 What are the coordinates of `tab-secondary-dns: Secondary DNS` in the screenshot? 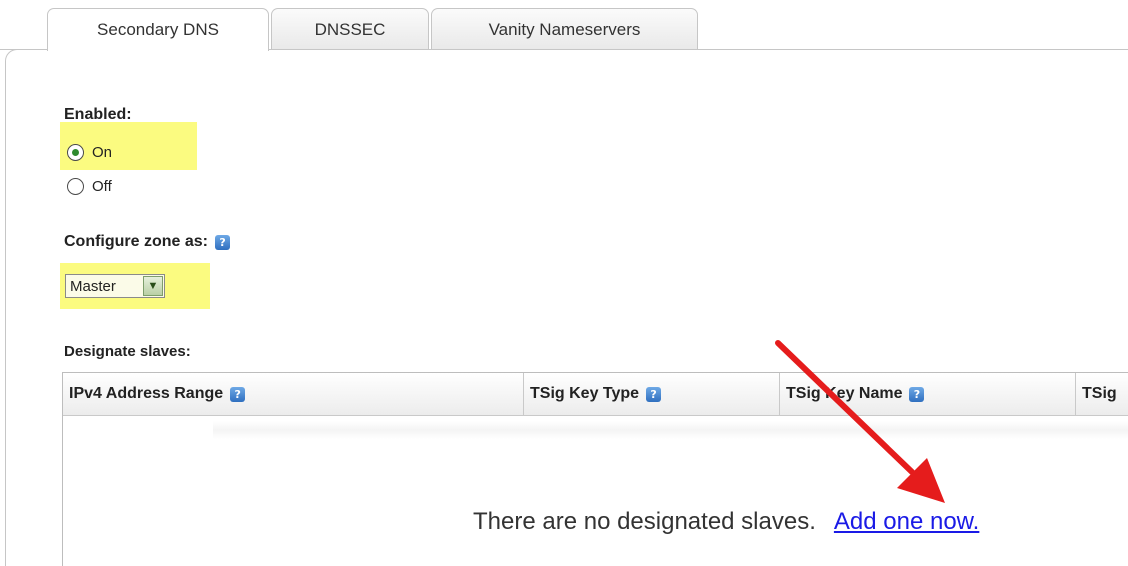 It's located at (158, 29).